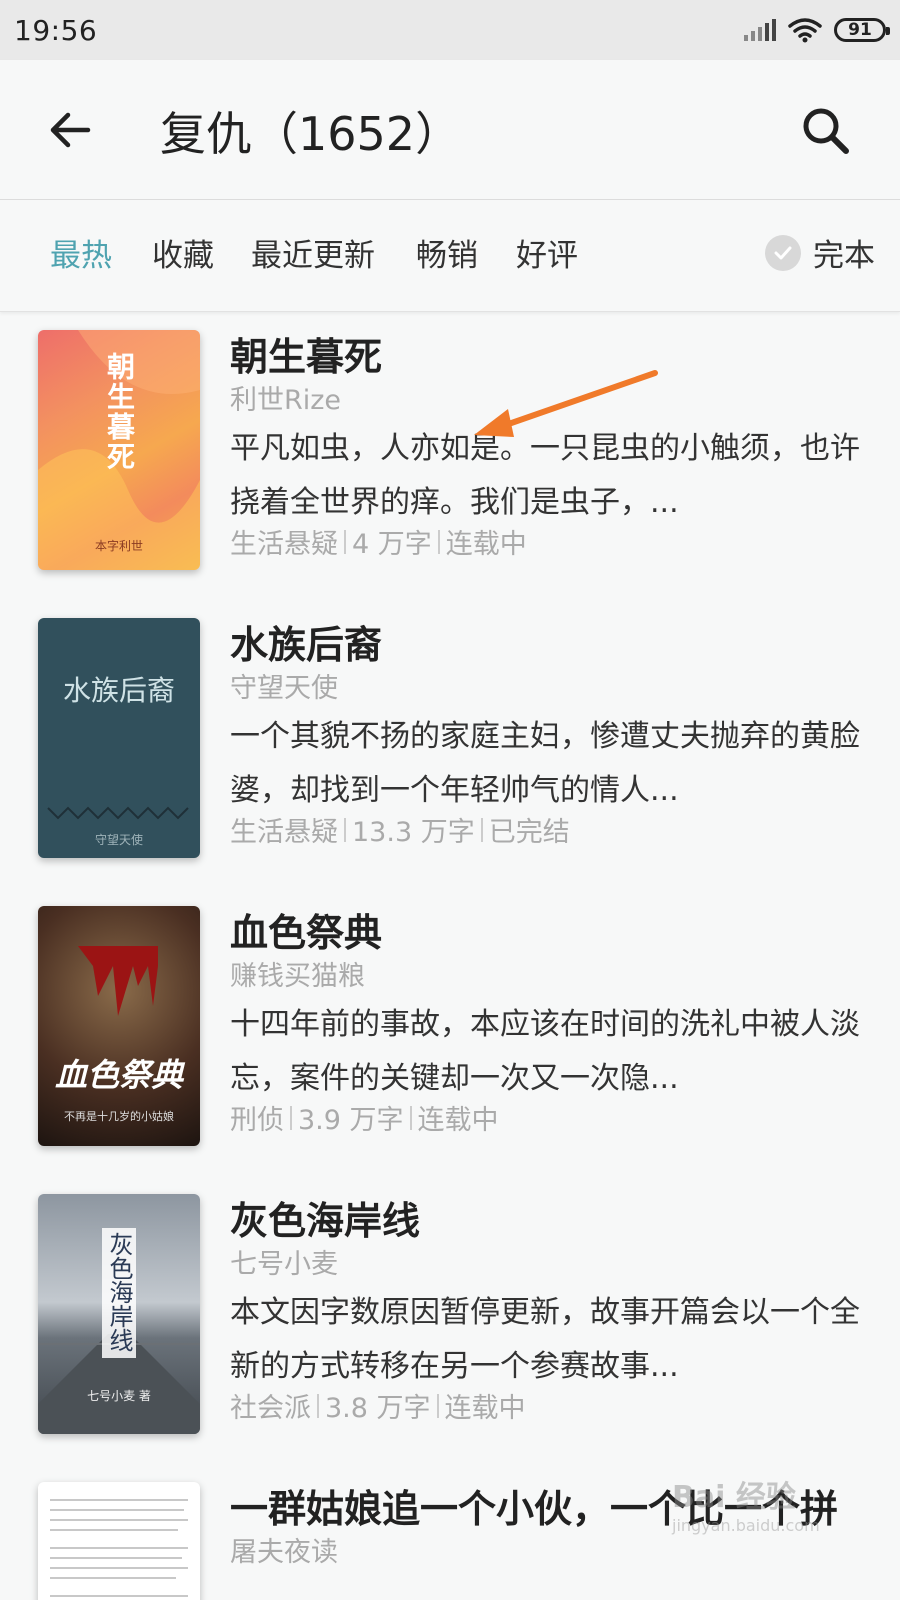  What do you see at coordinates (746, 1525) in the screenshot?
I see `watermark-url: jingyan.baidu.com` at bounding box center [746, 1525].